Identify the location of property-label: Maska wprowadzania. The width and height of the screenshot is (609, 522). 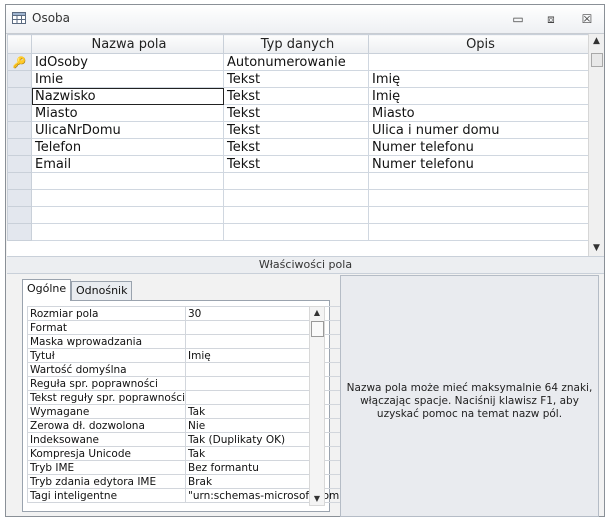
(106, 341).